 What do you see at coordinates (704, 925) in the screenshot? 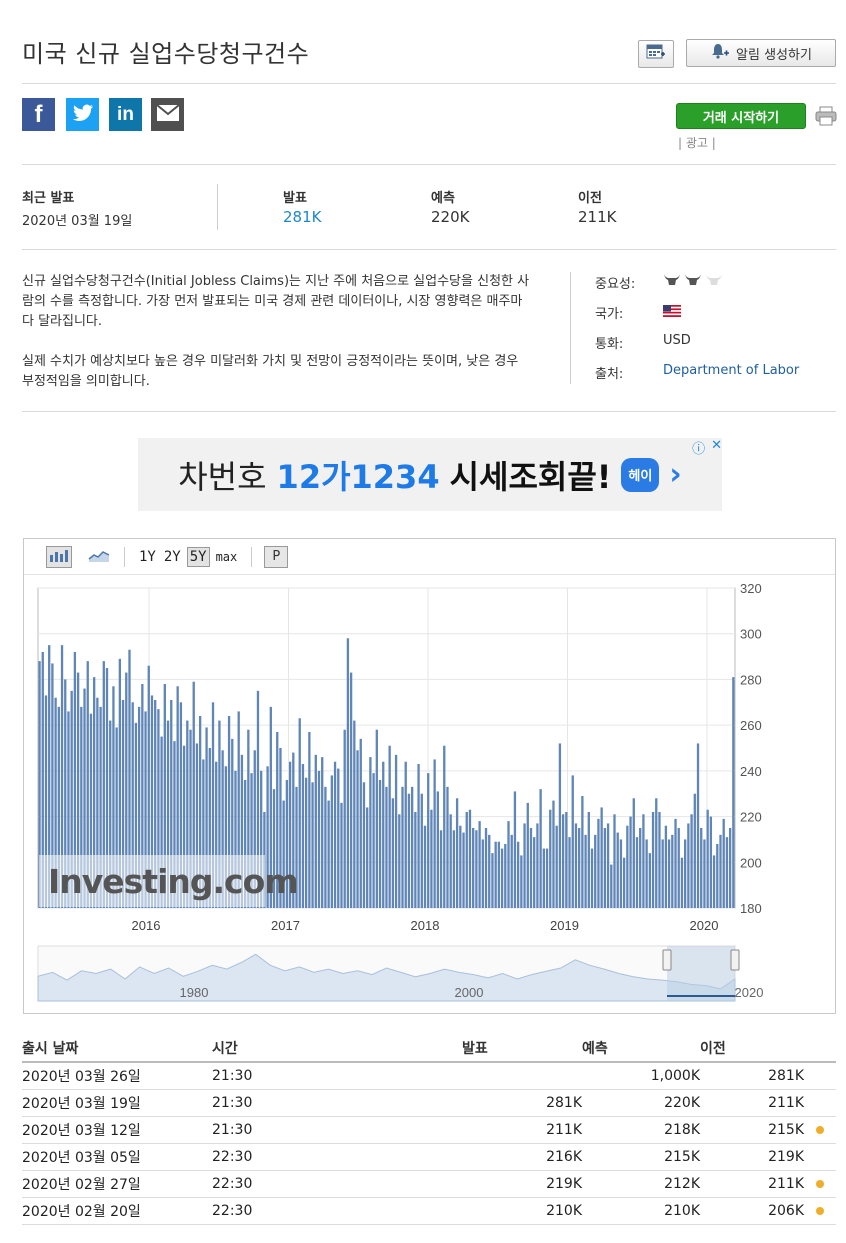
I see `x-tick-label: 2020` at bounding box center [704, 925].